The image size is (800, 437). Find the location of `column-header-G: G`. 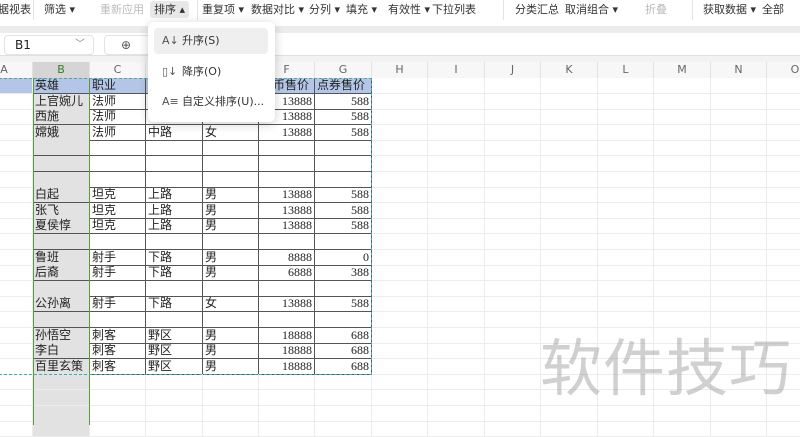

column-header-G: G is located at coordinates (343, 70).